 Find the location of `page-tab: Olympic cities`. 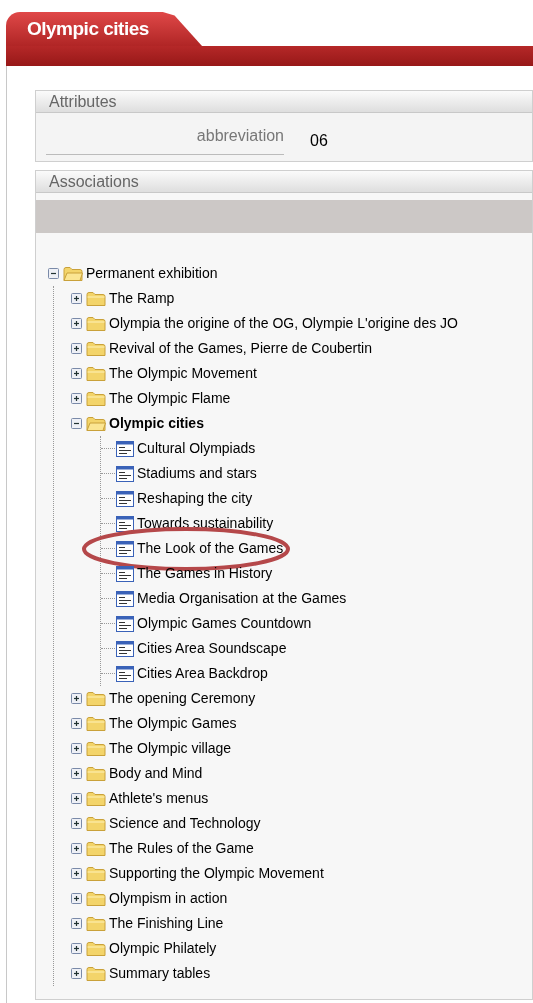

page-tab: Olympic cities is located at coordinates (104, 29).